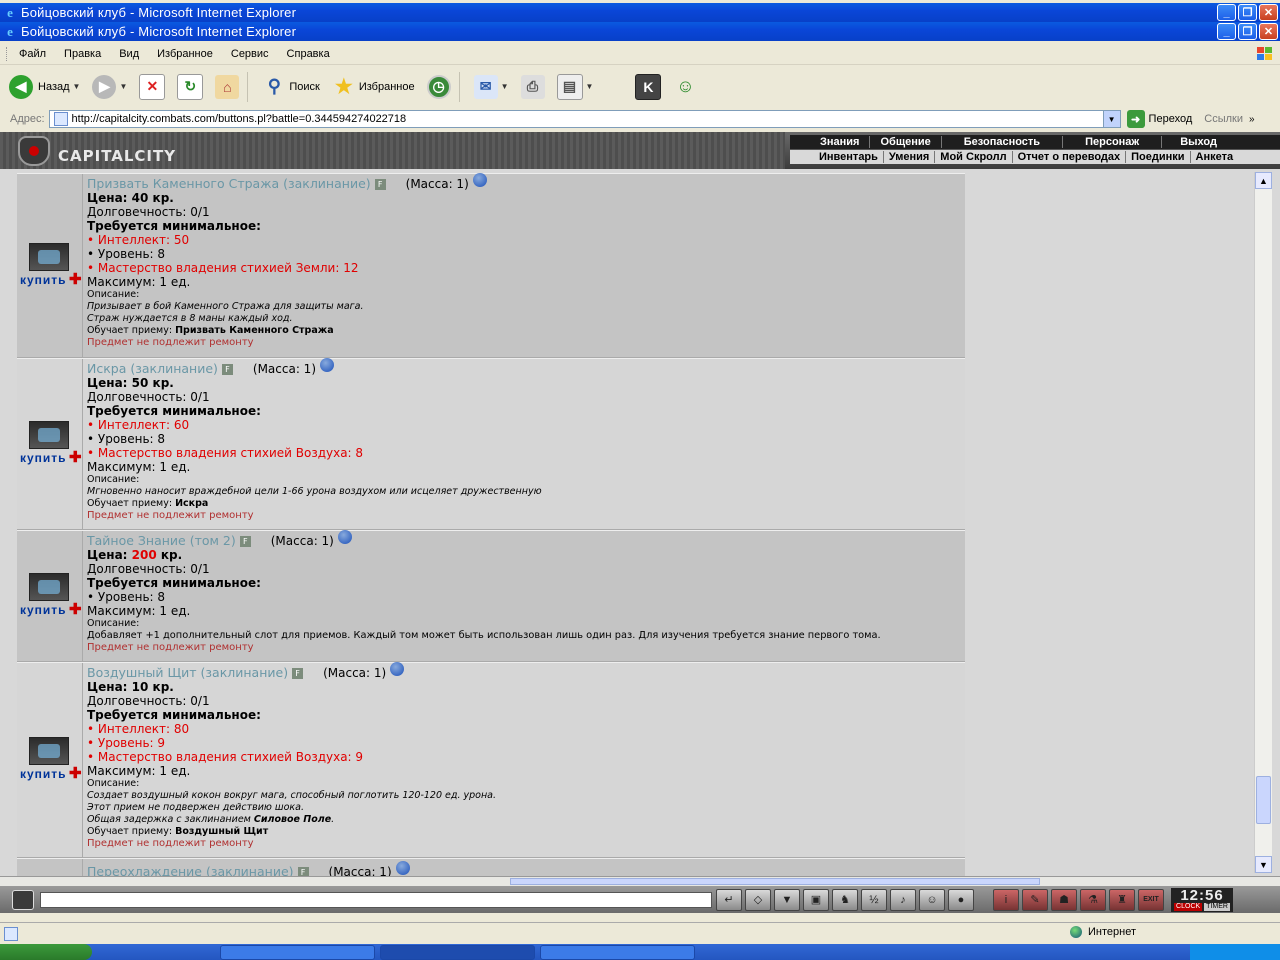 Image resolution: width=1280 pixels, height=960 pixels. Describe the element at coordinates (787, 899) in the screenshot. I see `filter-icon: ▼` at that location.